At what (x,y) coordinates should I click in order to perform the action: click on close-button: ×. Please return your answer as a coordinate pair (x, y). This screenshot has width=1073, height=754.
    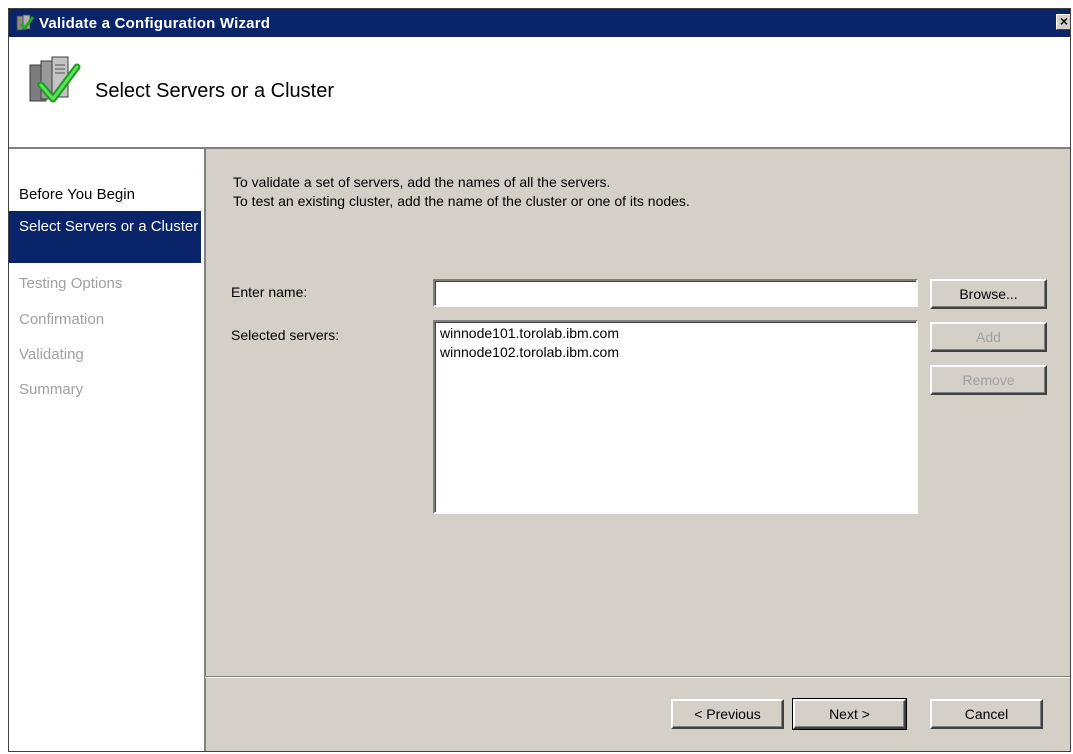
    Looking at the image, I should click on (1063, 21).